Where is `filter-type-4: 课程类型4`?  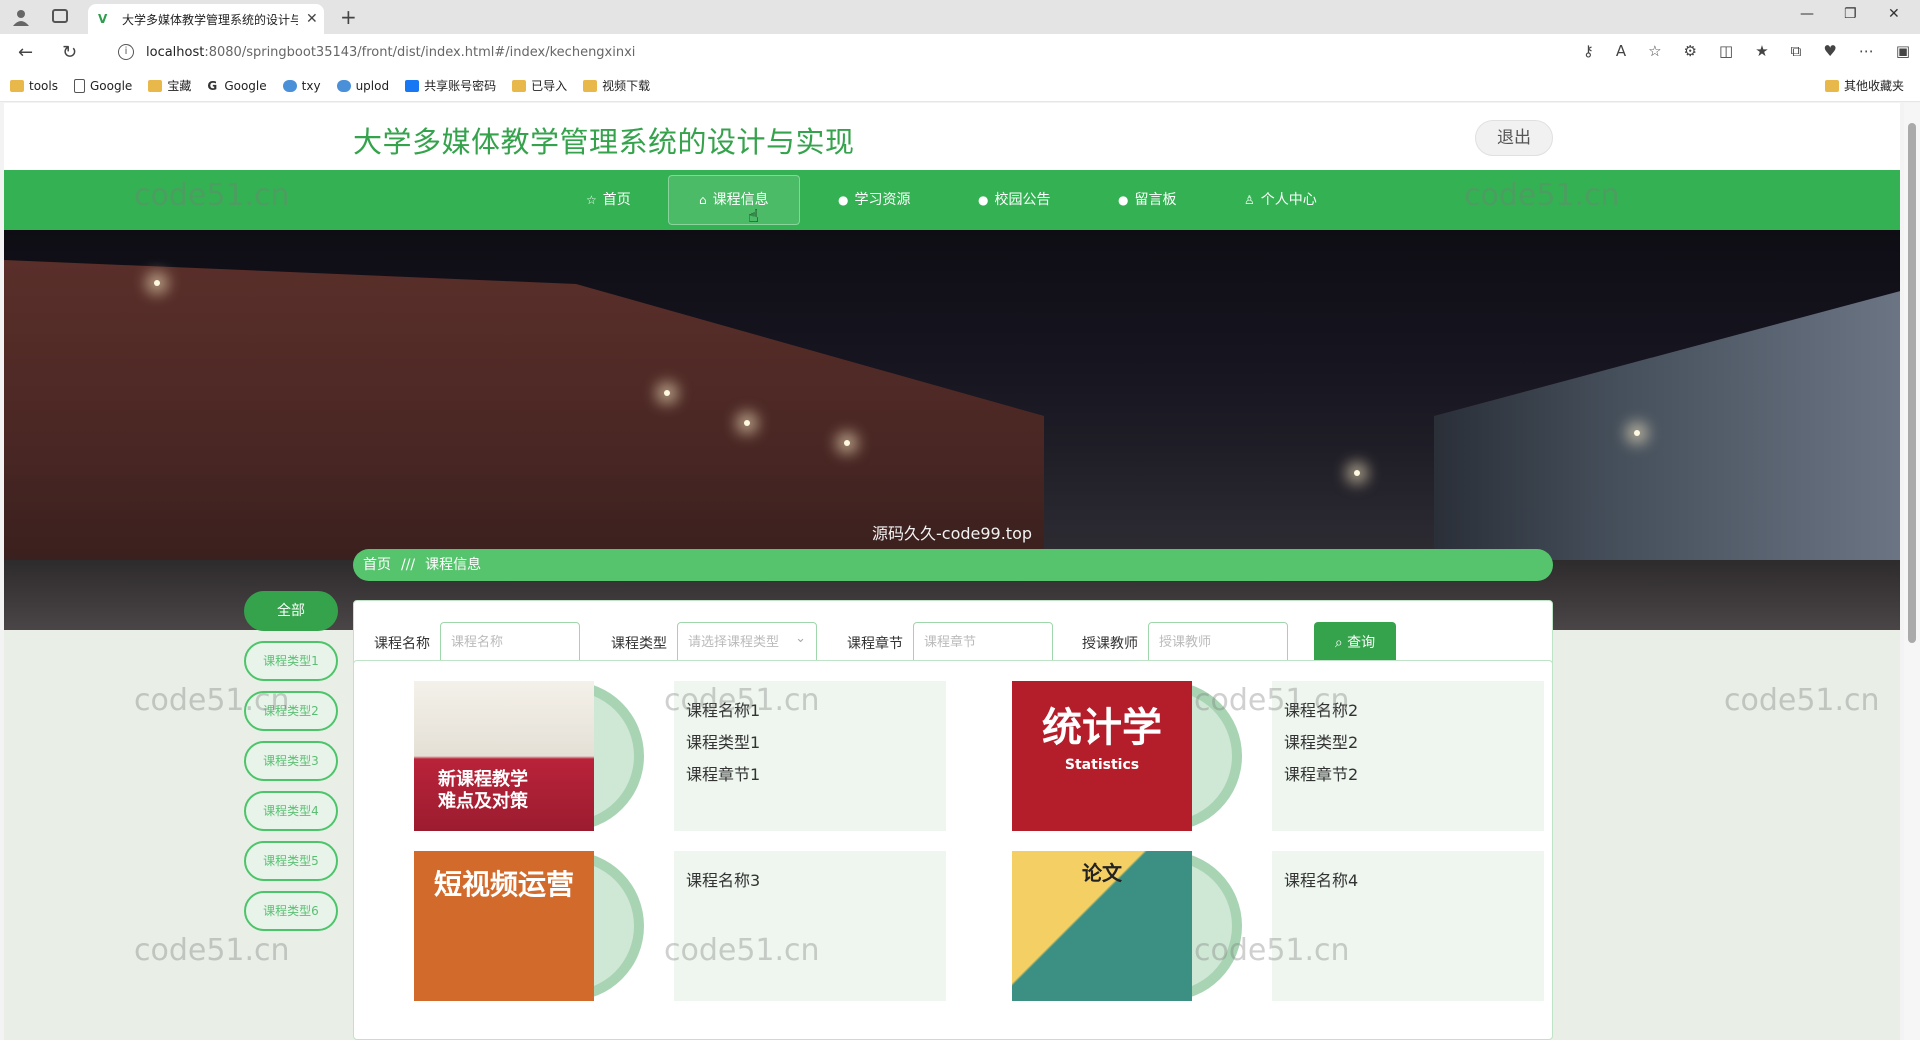
filter-type-4: 课程类型4 is located at coordinates (291, 811).